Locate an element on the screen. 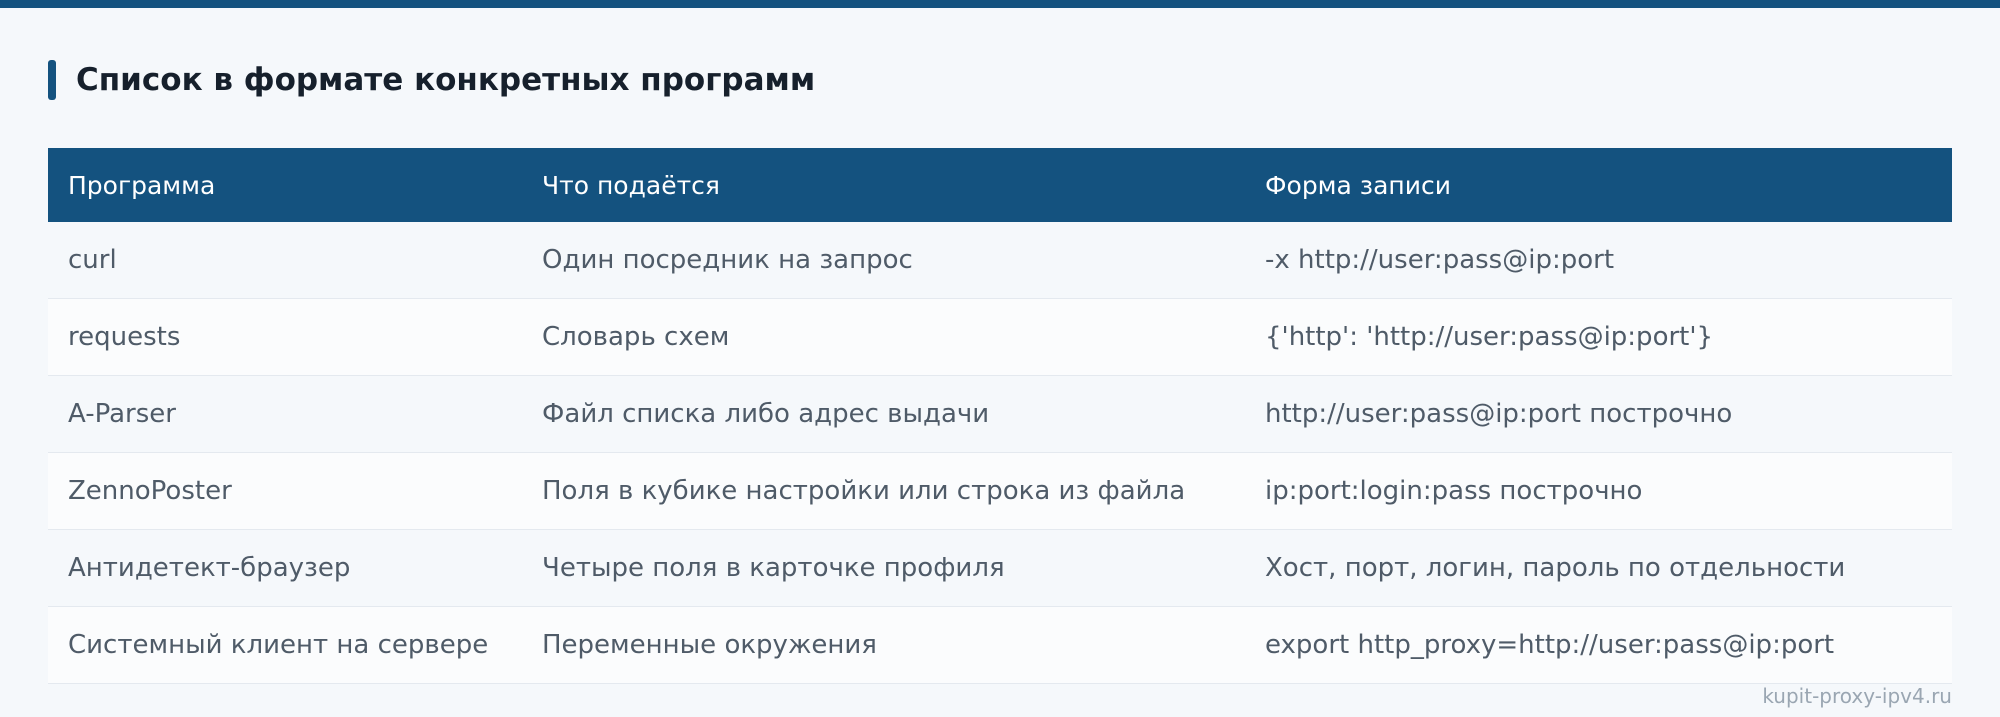 This screenshot has height=717, width=2000. cell-program: A-Parser is located at coordinates (122, 414).